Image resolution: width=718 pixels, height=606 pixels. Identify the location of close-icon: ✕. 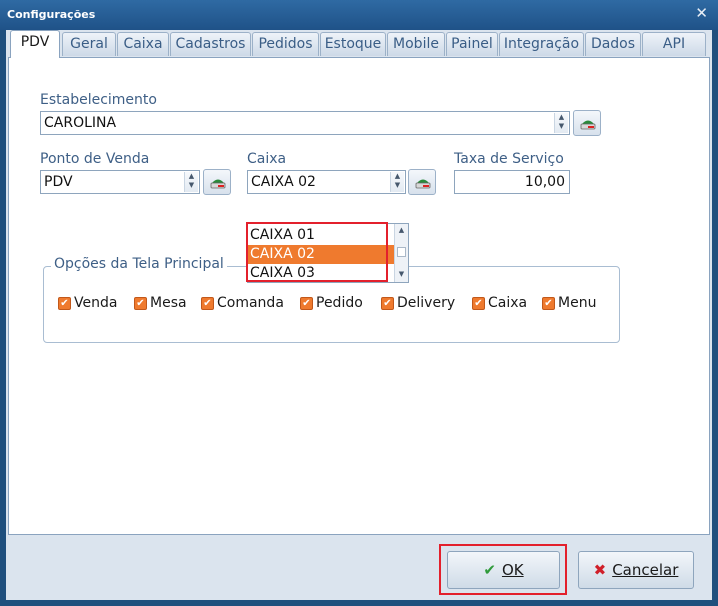
(701, 13).